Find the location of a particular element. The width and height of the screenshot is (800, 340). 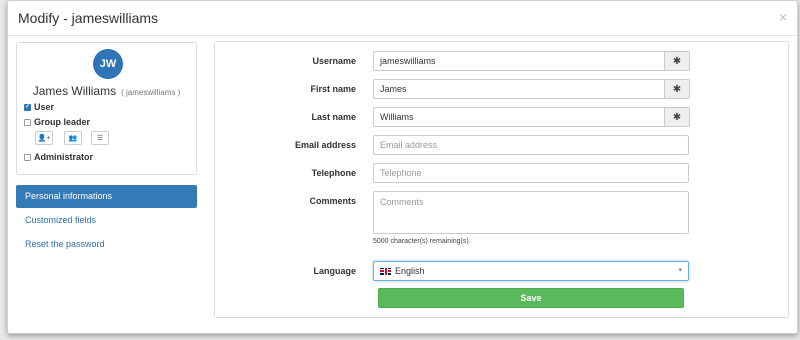

group-button: 👥 is located at coordinates (73, 138).